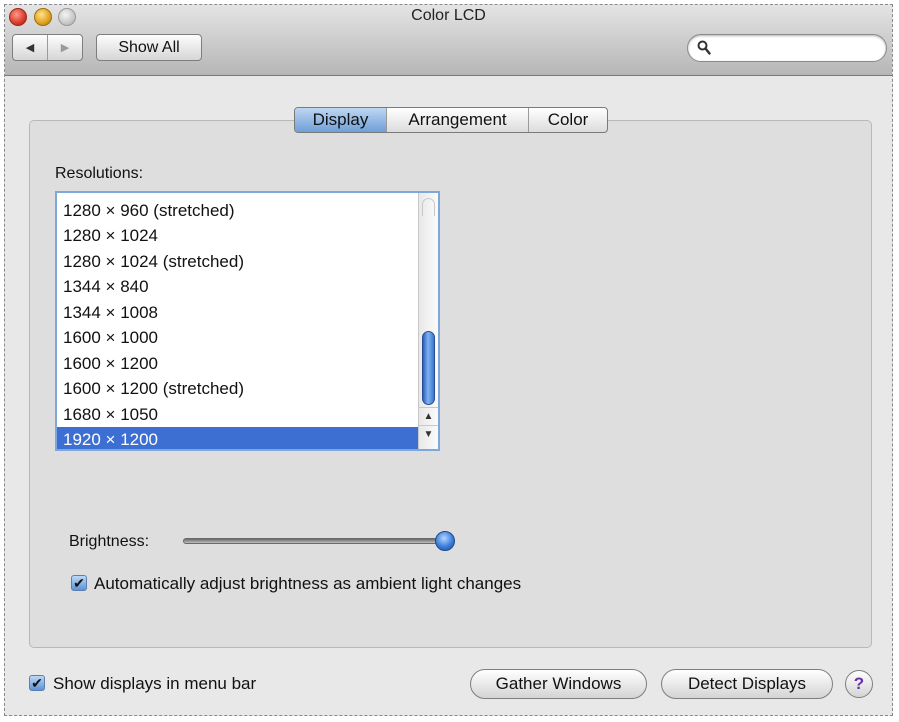  What do you see at coordinates (109, 541) in the screenshot?
I see `brightness-label: Brightness:` at bounding box center [109, 541].